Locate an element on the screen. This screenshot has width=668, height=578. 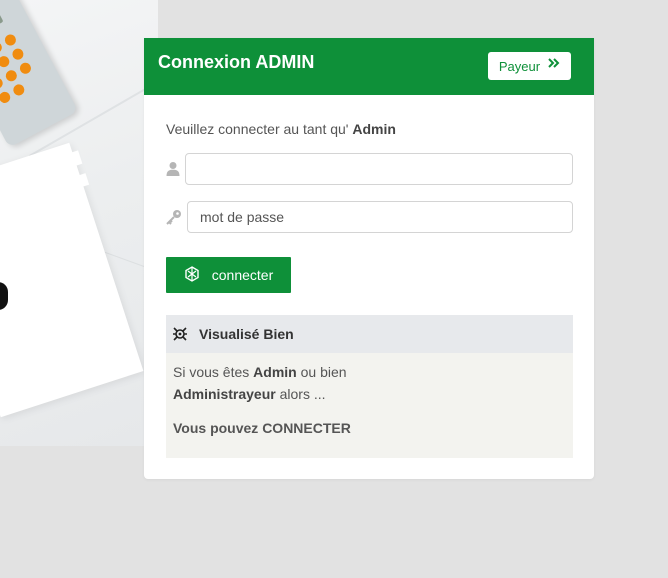
info-header: Visualisé Bien is located at coordinates (369, 334).